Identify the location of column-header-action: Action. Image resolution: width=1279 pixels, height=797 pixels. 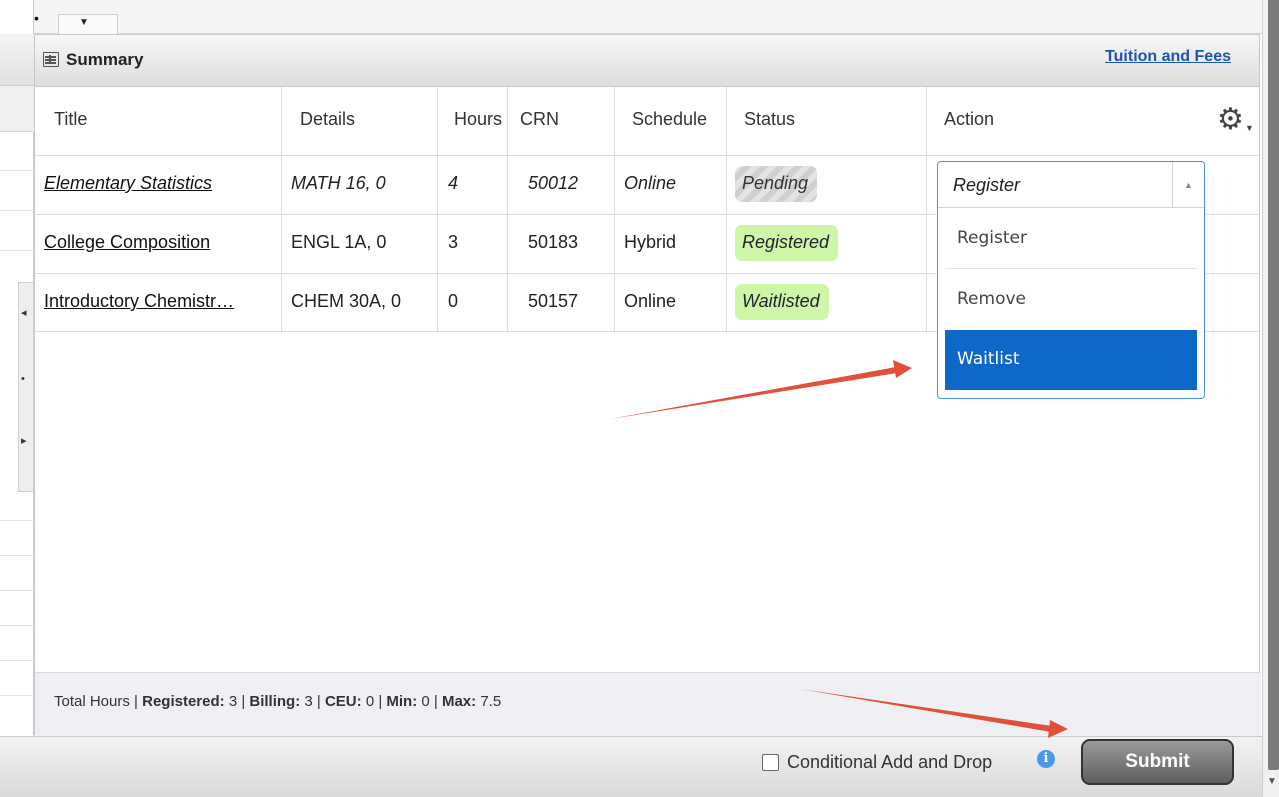
(1044, 121).